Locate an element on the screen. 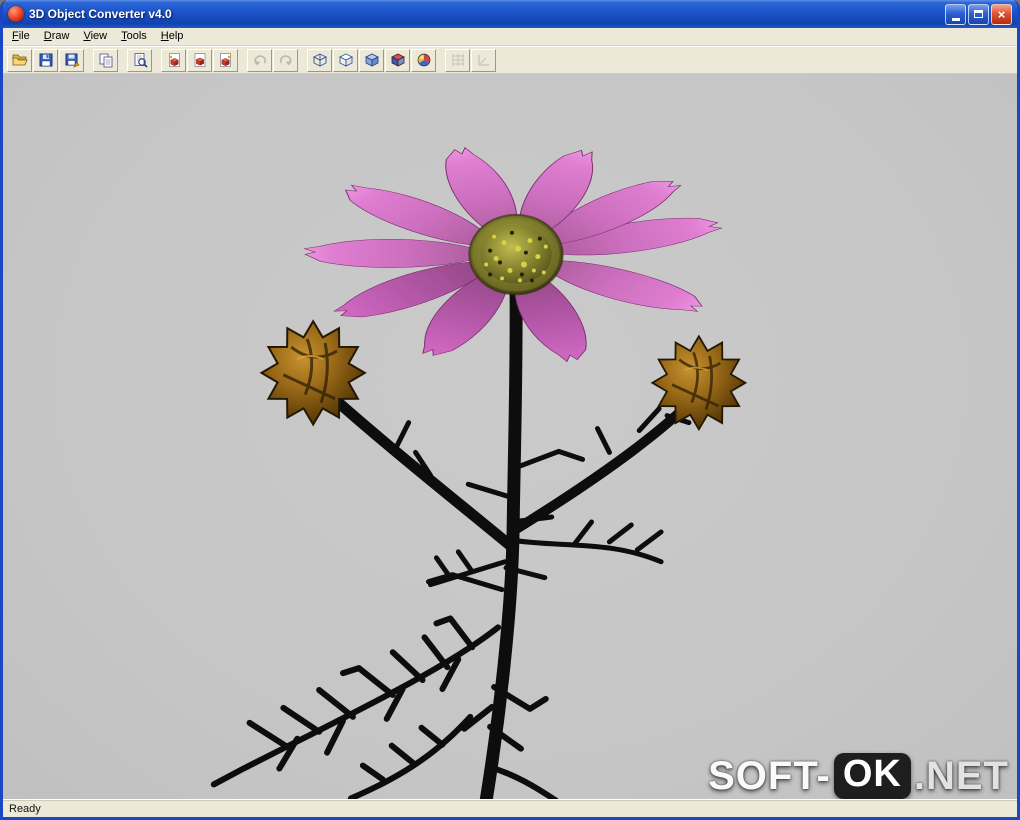  previous-object-button is located at coordinates (173, 60).